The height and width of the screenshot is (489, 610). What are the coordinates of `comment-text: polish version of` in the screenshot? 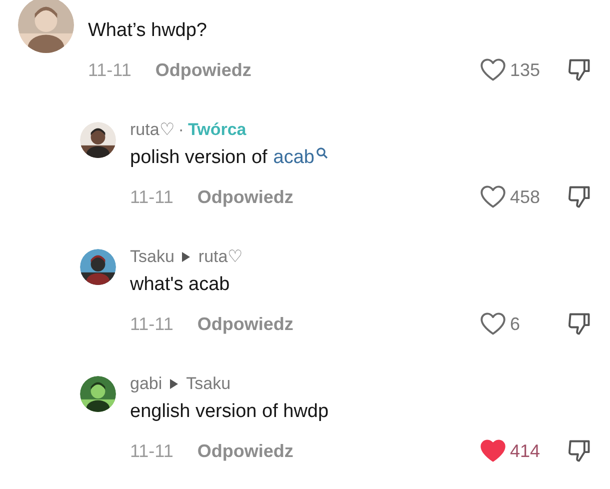 It's located at (199, 158).